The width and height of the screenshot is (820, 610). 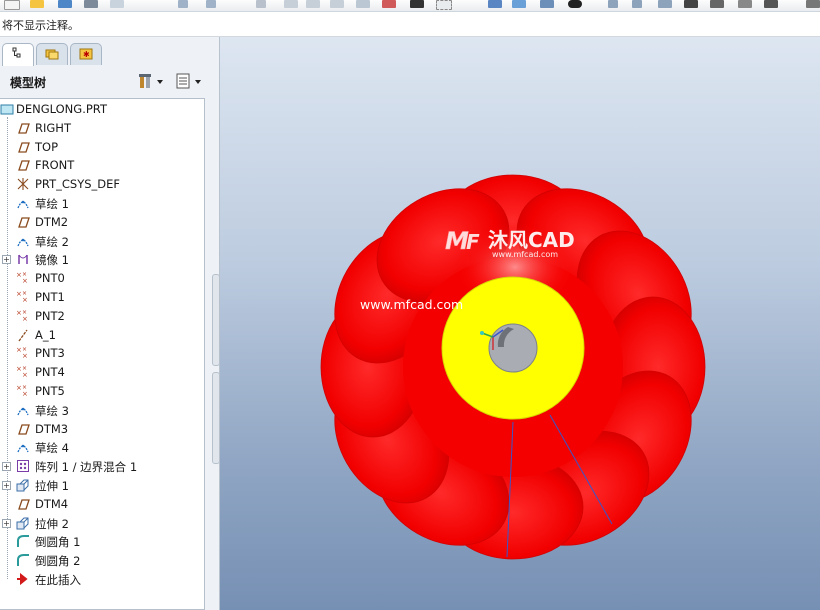 What do you see at coordinates (102, 504) in the screenshot?
I see `tree-item: DTM4` at bounding box center [102, 504].